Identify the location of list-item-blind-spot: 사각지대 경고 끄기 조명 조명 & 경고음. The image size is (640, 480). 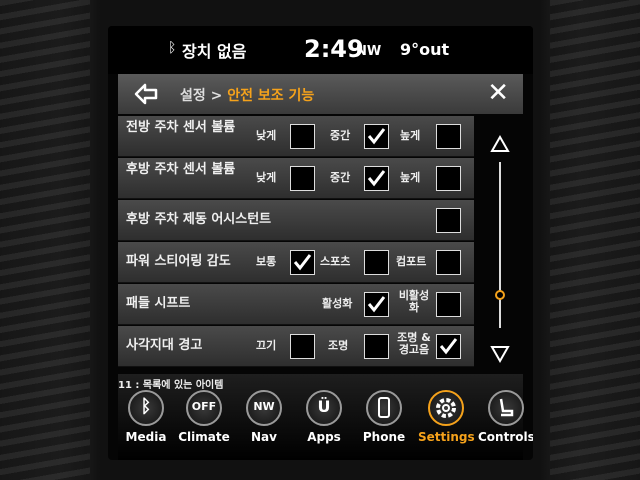
(296, 346).